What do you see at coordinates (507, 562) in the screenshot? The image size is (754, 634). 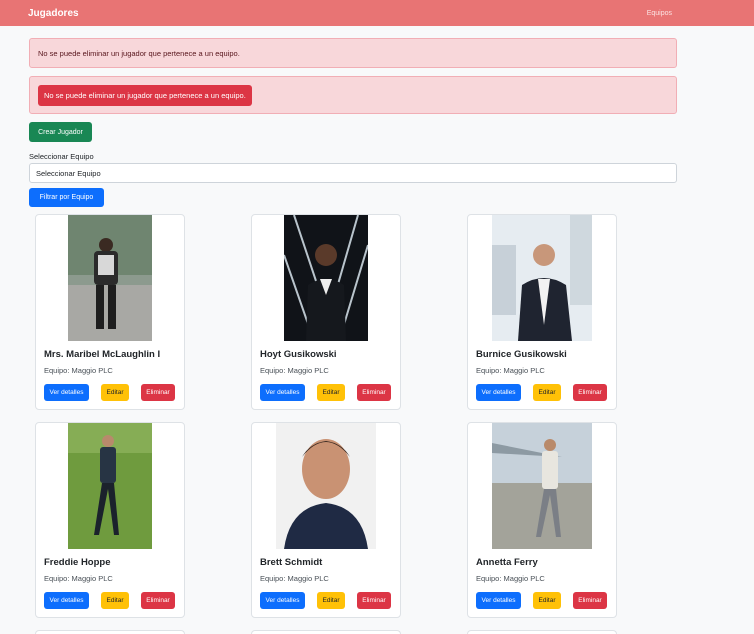 I see `player-name: Annetta Ferry` at bounding box center [507, 562].